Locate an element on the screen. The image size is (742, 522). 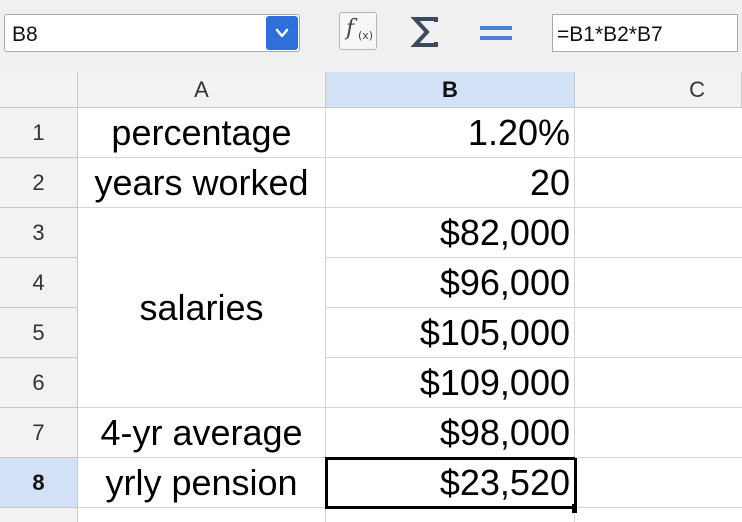
cell-c2 is located at coordinates (658, 183).